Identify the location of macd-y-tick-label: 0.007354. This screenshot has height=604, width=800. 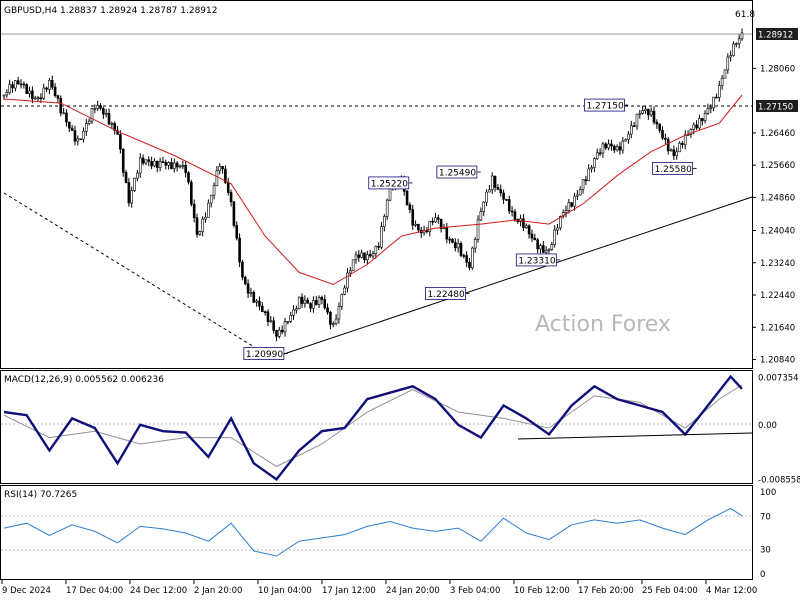
(778, 379).